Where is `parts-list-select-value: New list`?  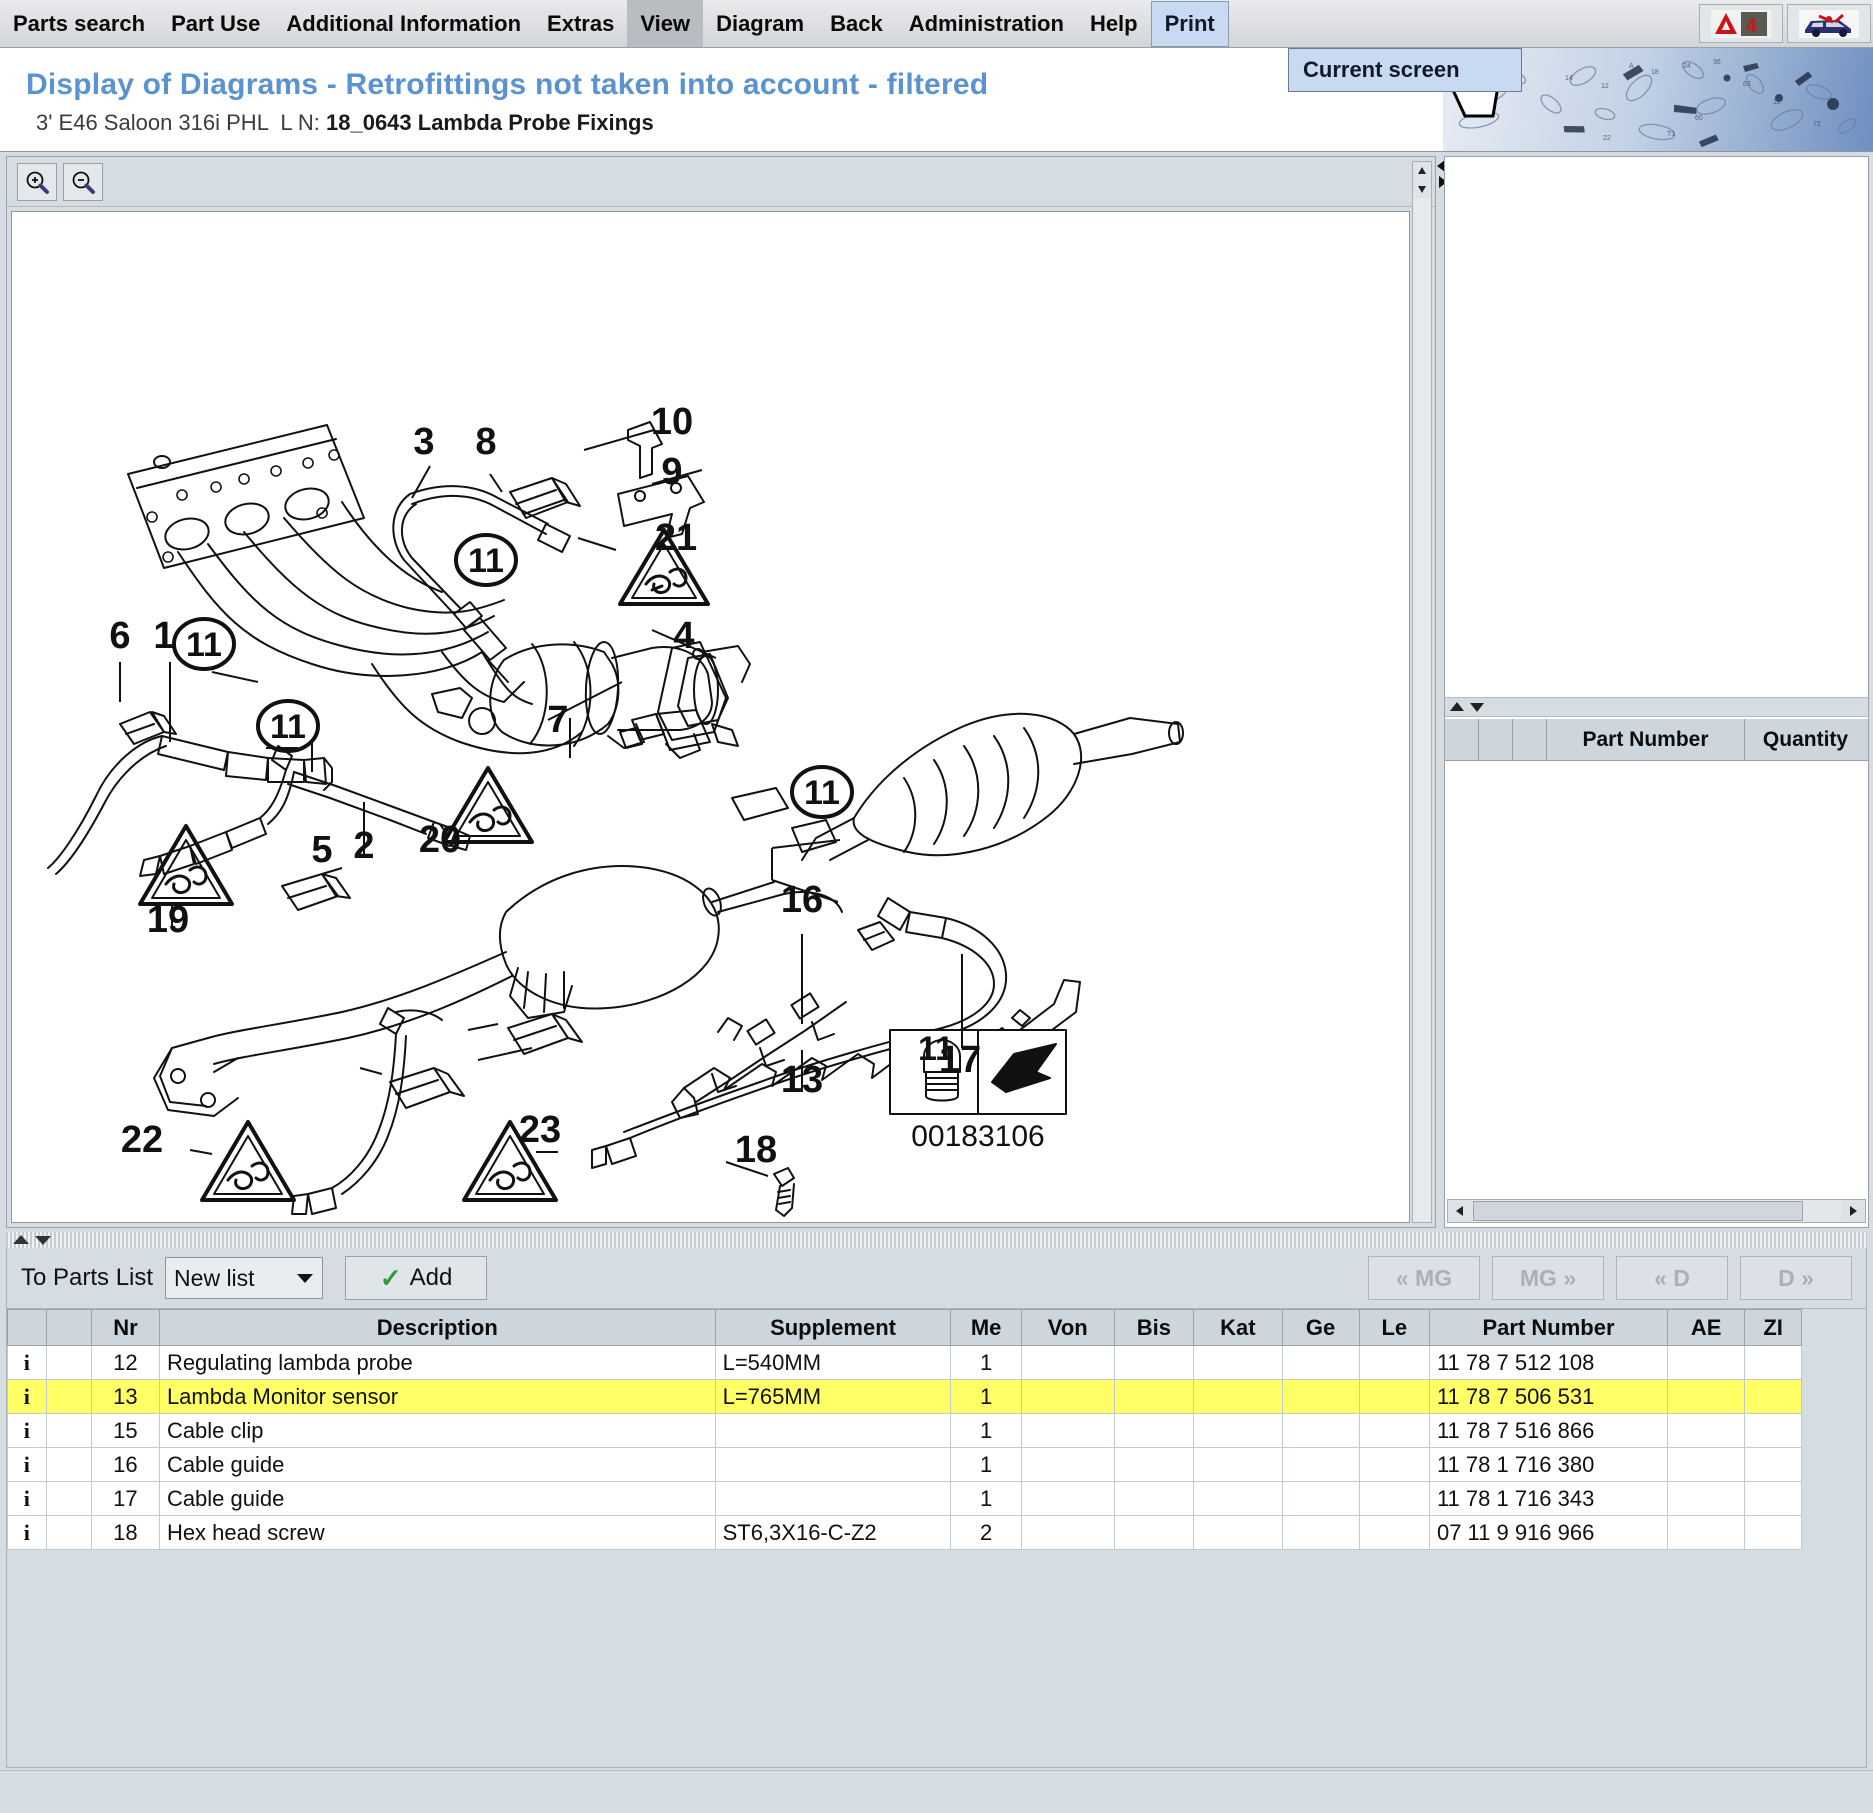
parts-list-select-value: New list is located at coordinates (214, 1277).